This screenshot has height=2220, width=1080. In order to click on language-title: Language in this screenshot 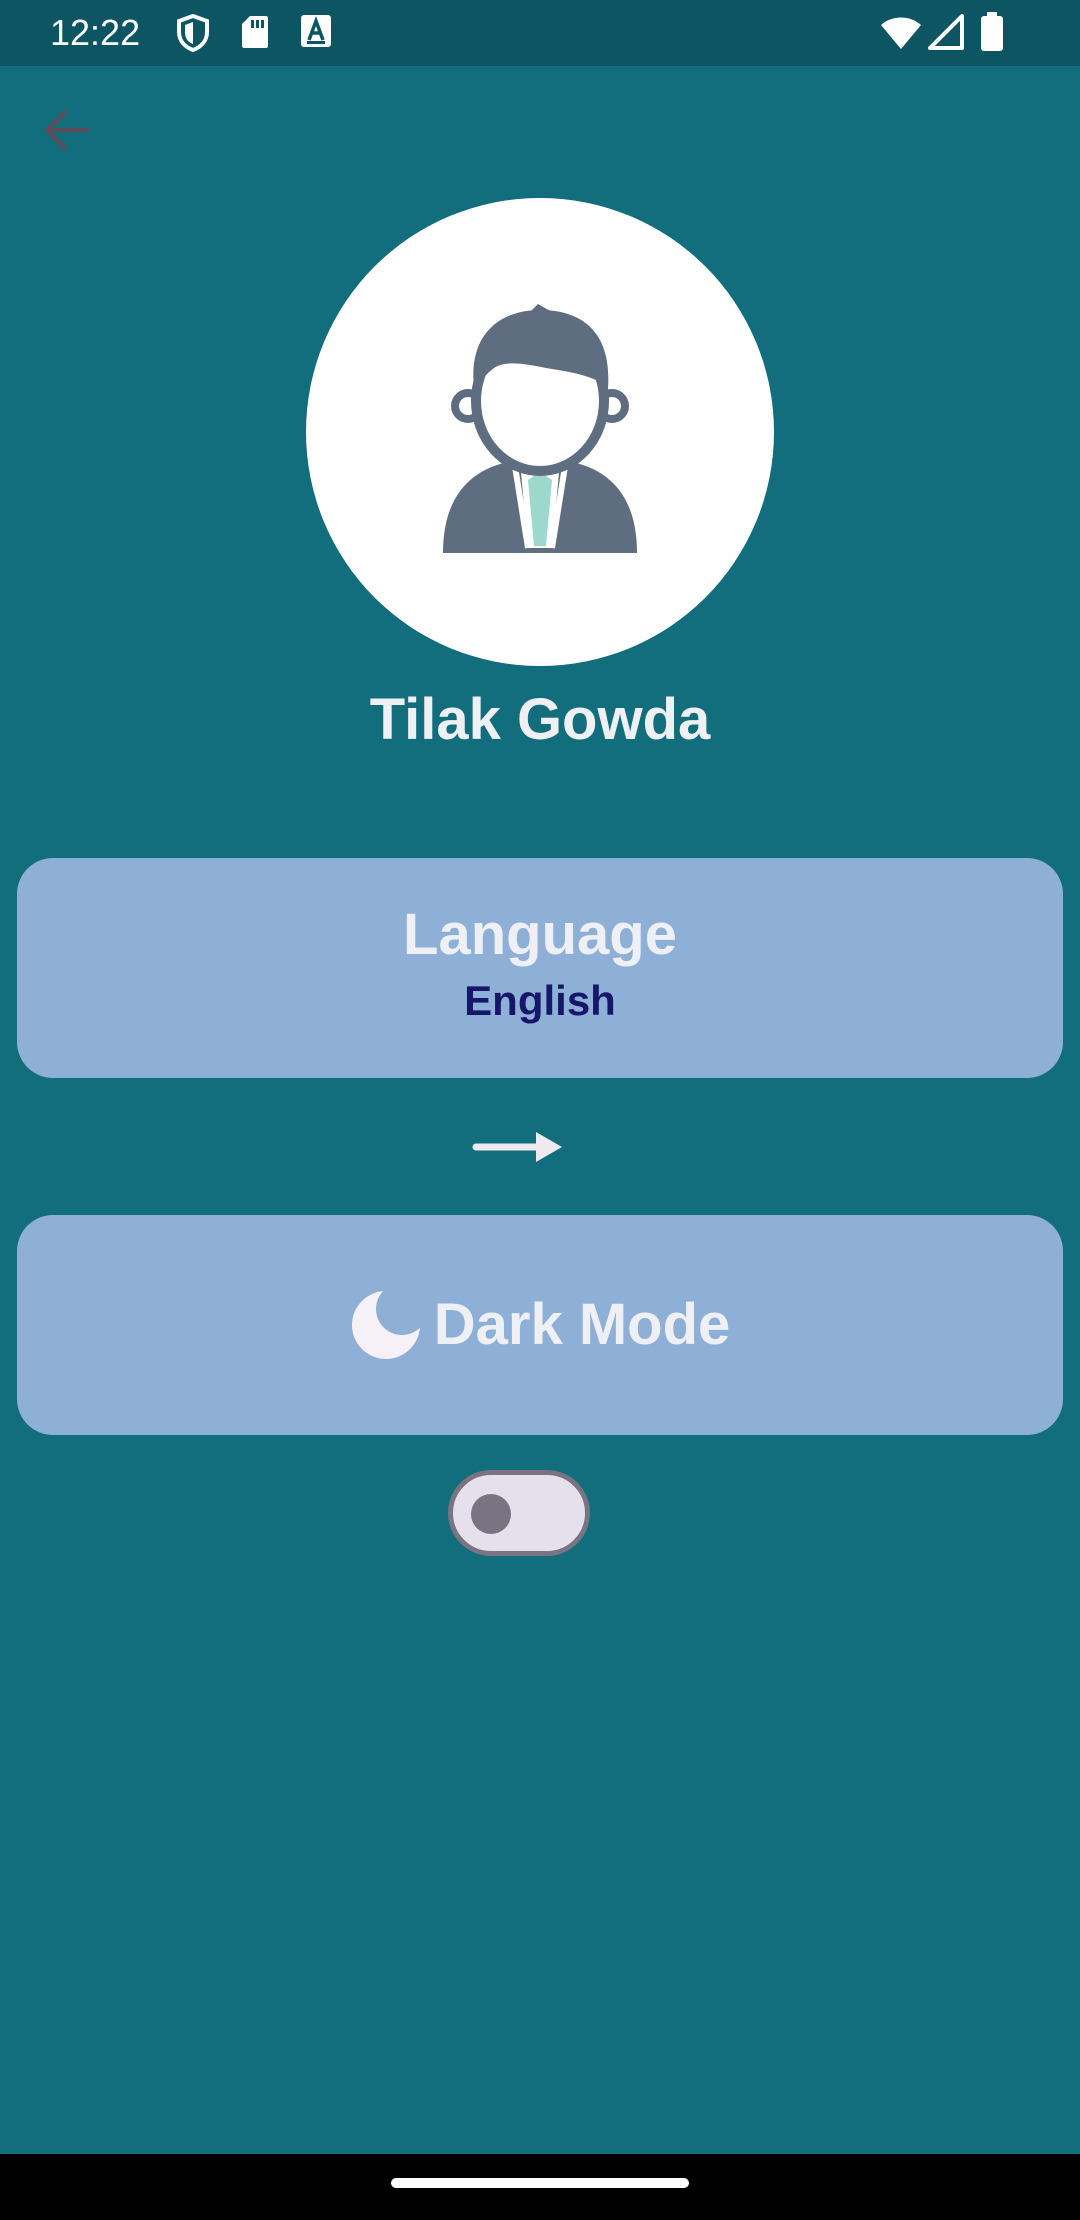, I will do `click(540, 934)`.